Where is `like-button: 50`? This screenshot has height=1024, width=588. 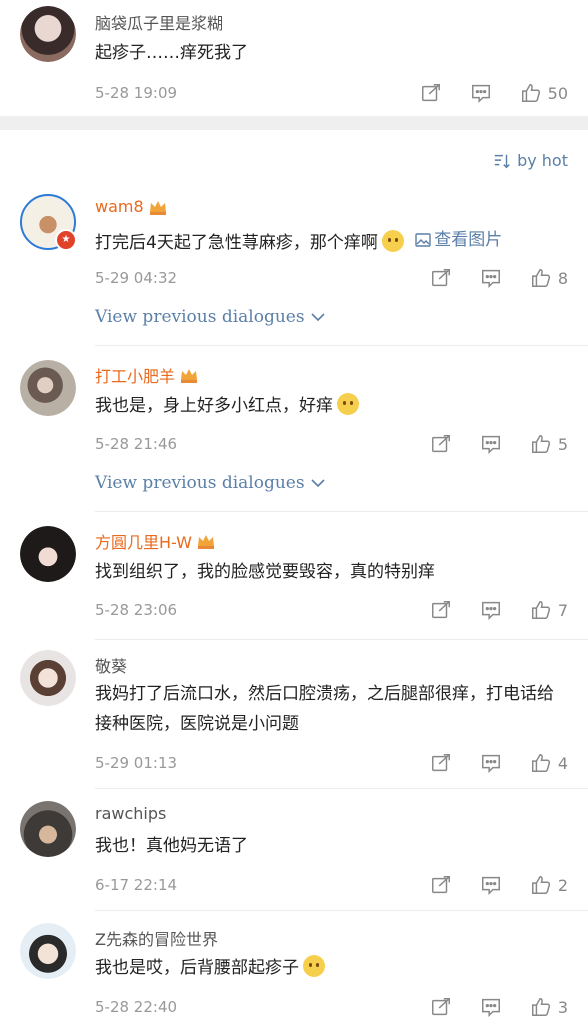
like-button: 50 is located at coordinates (544, 93).